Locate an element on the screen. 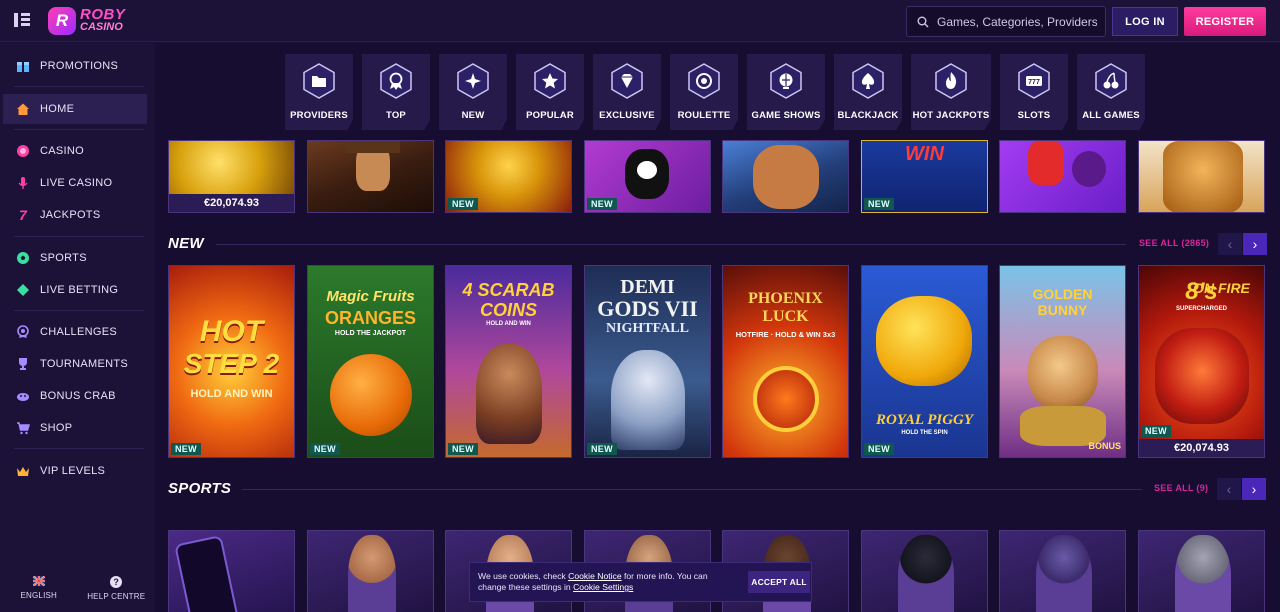  sidebar-item-home: HOME is located at coordinates (75, 109).